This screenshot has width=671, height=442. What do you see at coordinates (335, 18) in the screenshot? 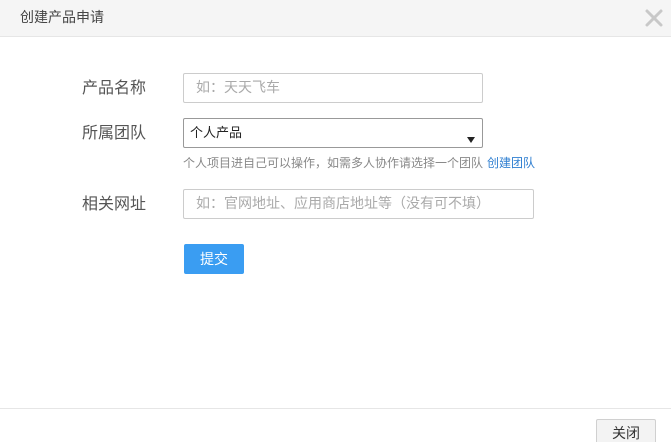
I see `dialog-header: 创建产品申请` at bounding box center [335, 18].